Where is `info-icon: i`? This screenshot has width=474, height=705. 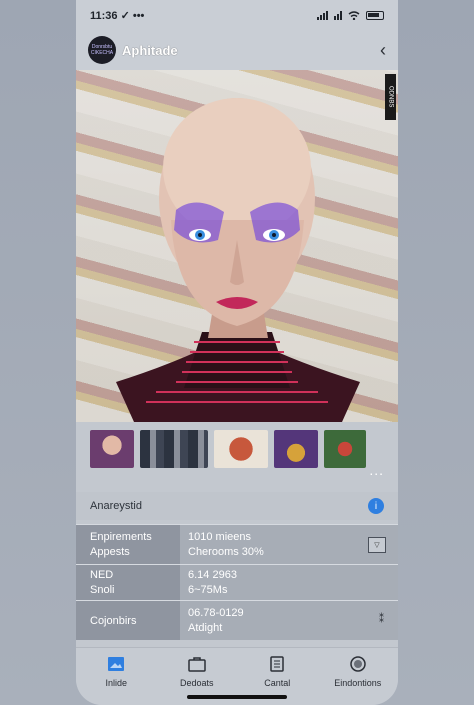 info-icon: i is located at coordinates (376, 506).